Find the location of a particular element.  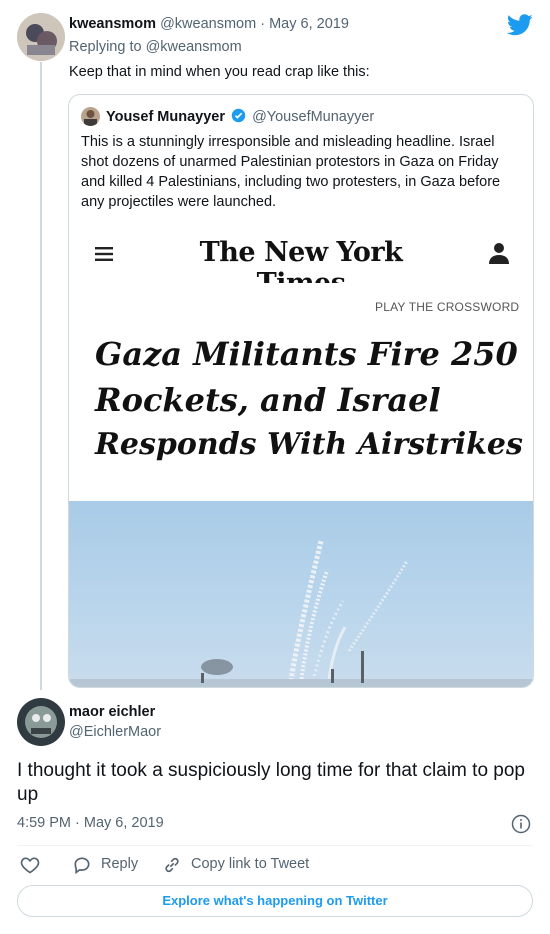

reply-icon is located at coordinates (82, 867).